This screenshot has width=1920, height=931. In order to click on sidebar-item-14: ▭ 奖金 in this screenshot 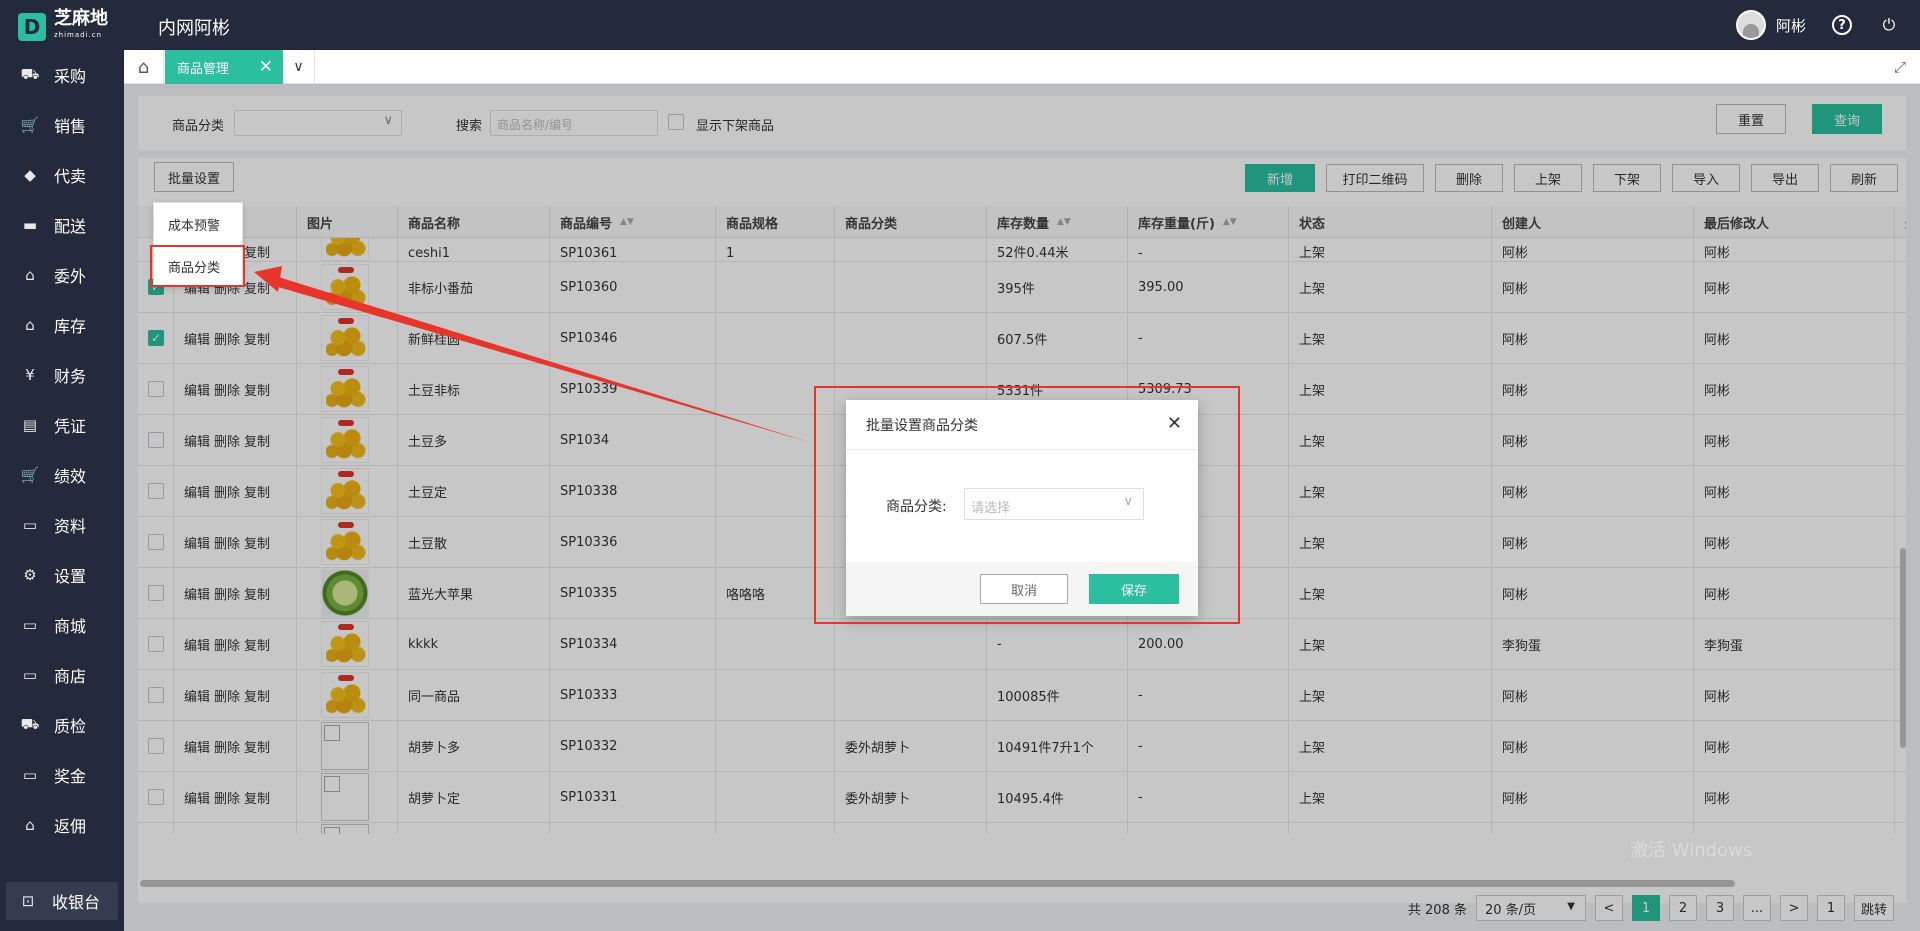, I will do `click(62, 775)`.